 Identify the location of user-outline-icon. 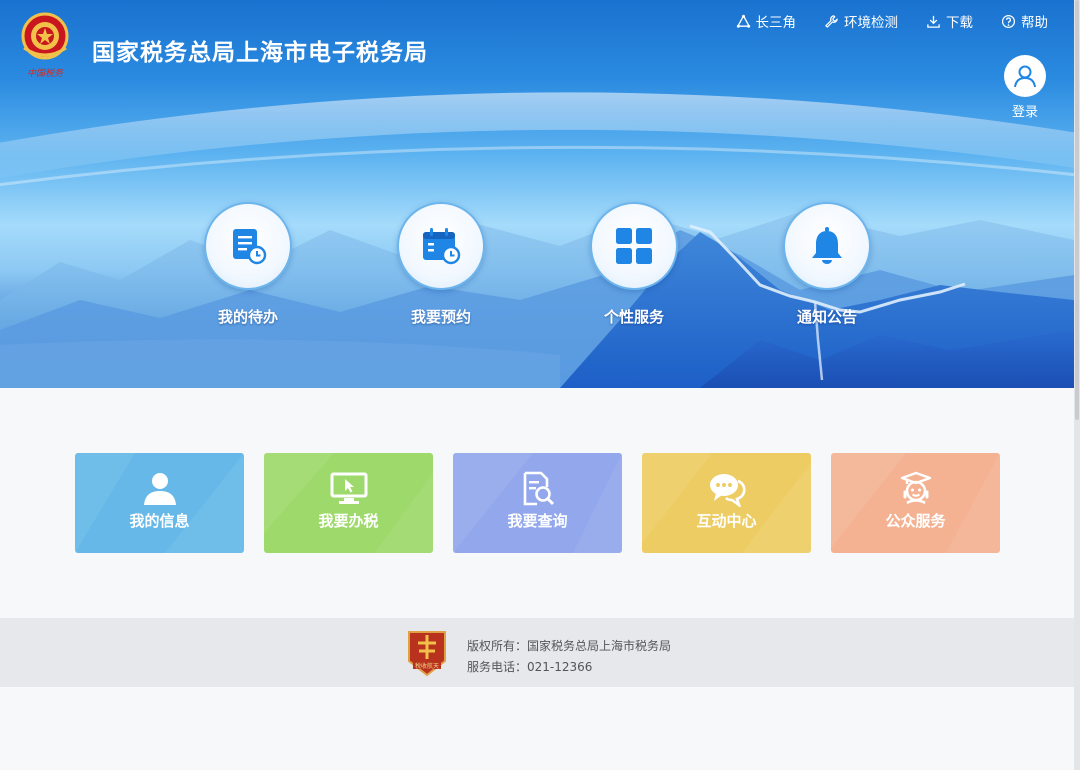
(1025, 76).